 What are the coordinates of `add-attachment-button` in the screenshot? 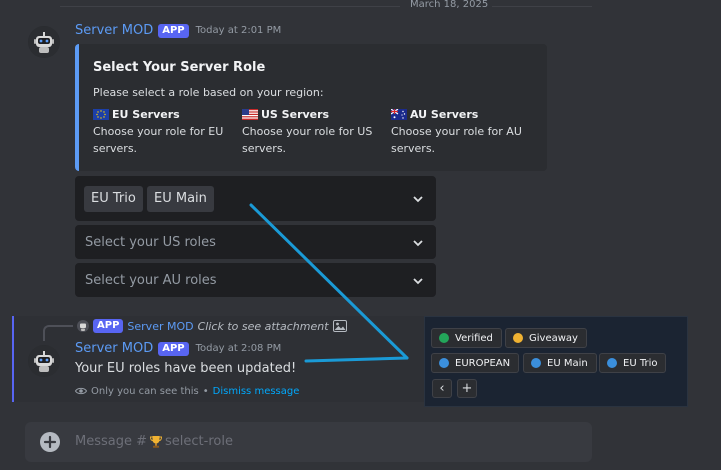 It's located at (50, 442).